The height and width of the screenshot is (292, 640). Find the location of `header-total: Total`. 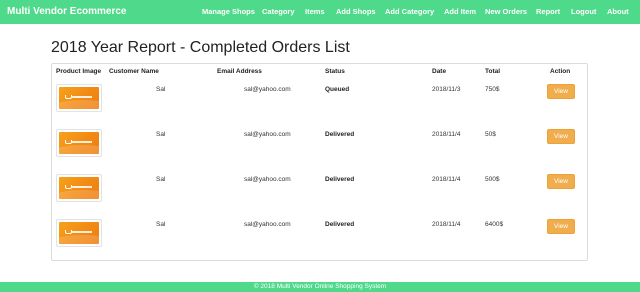

header-total: Total is located at coordinates (493, 71).